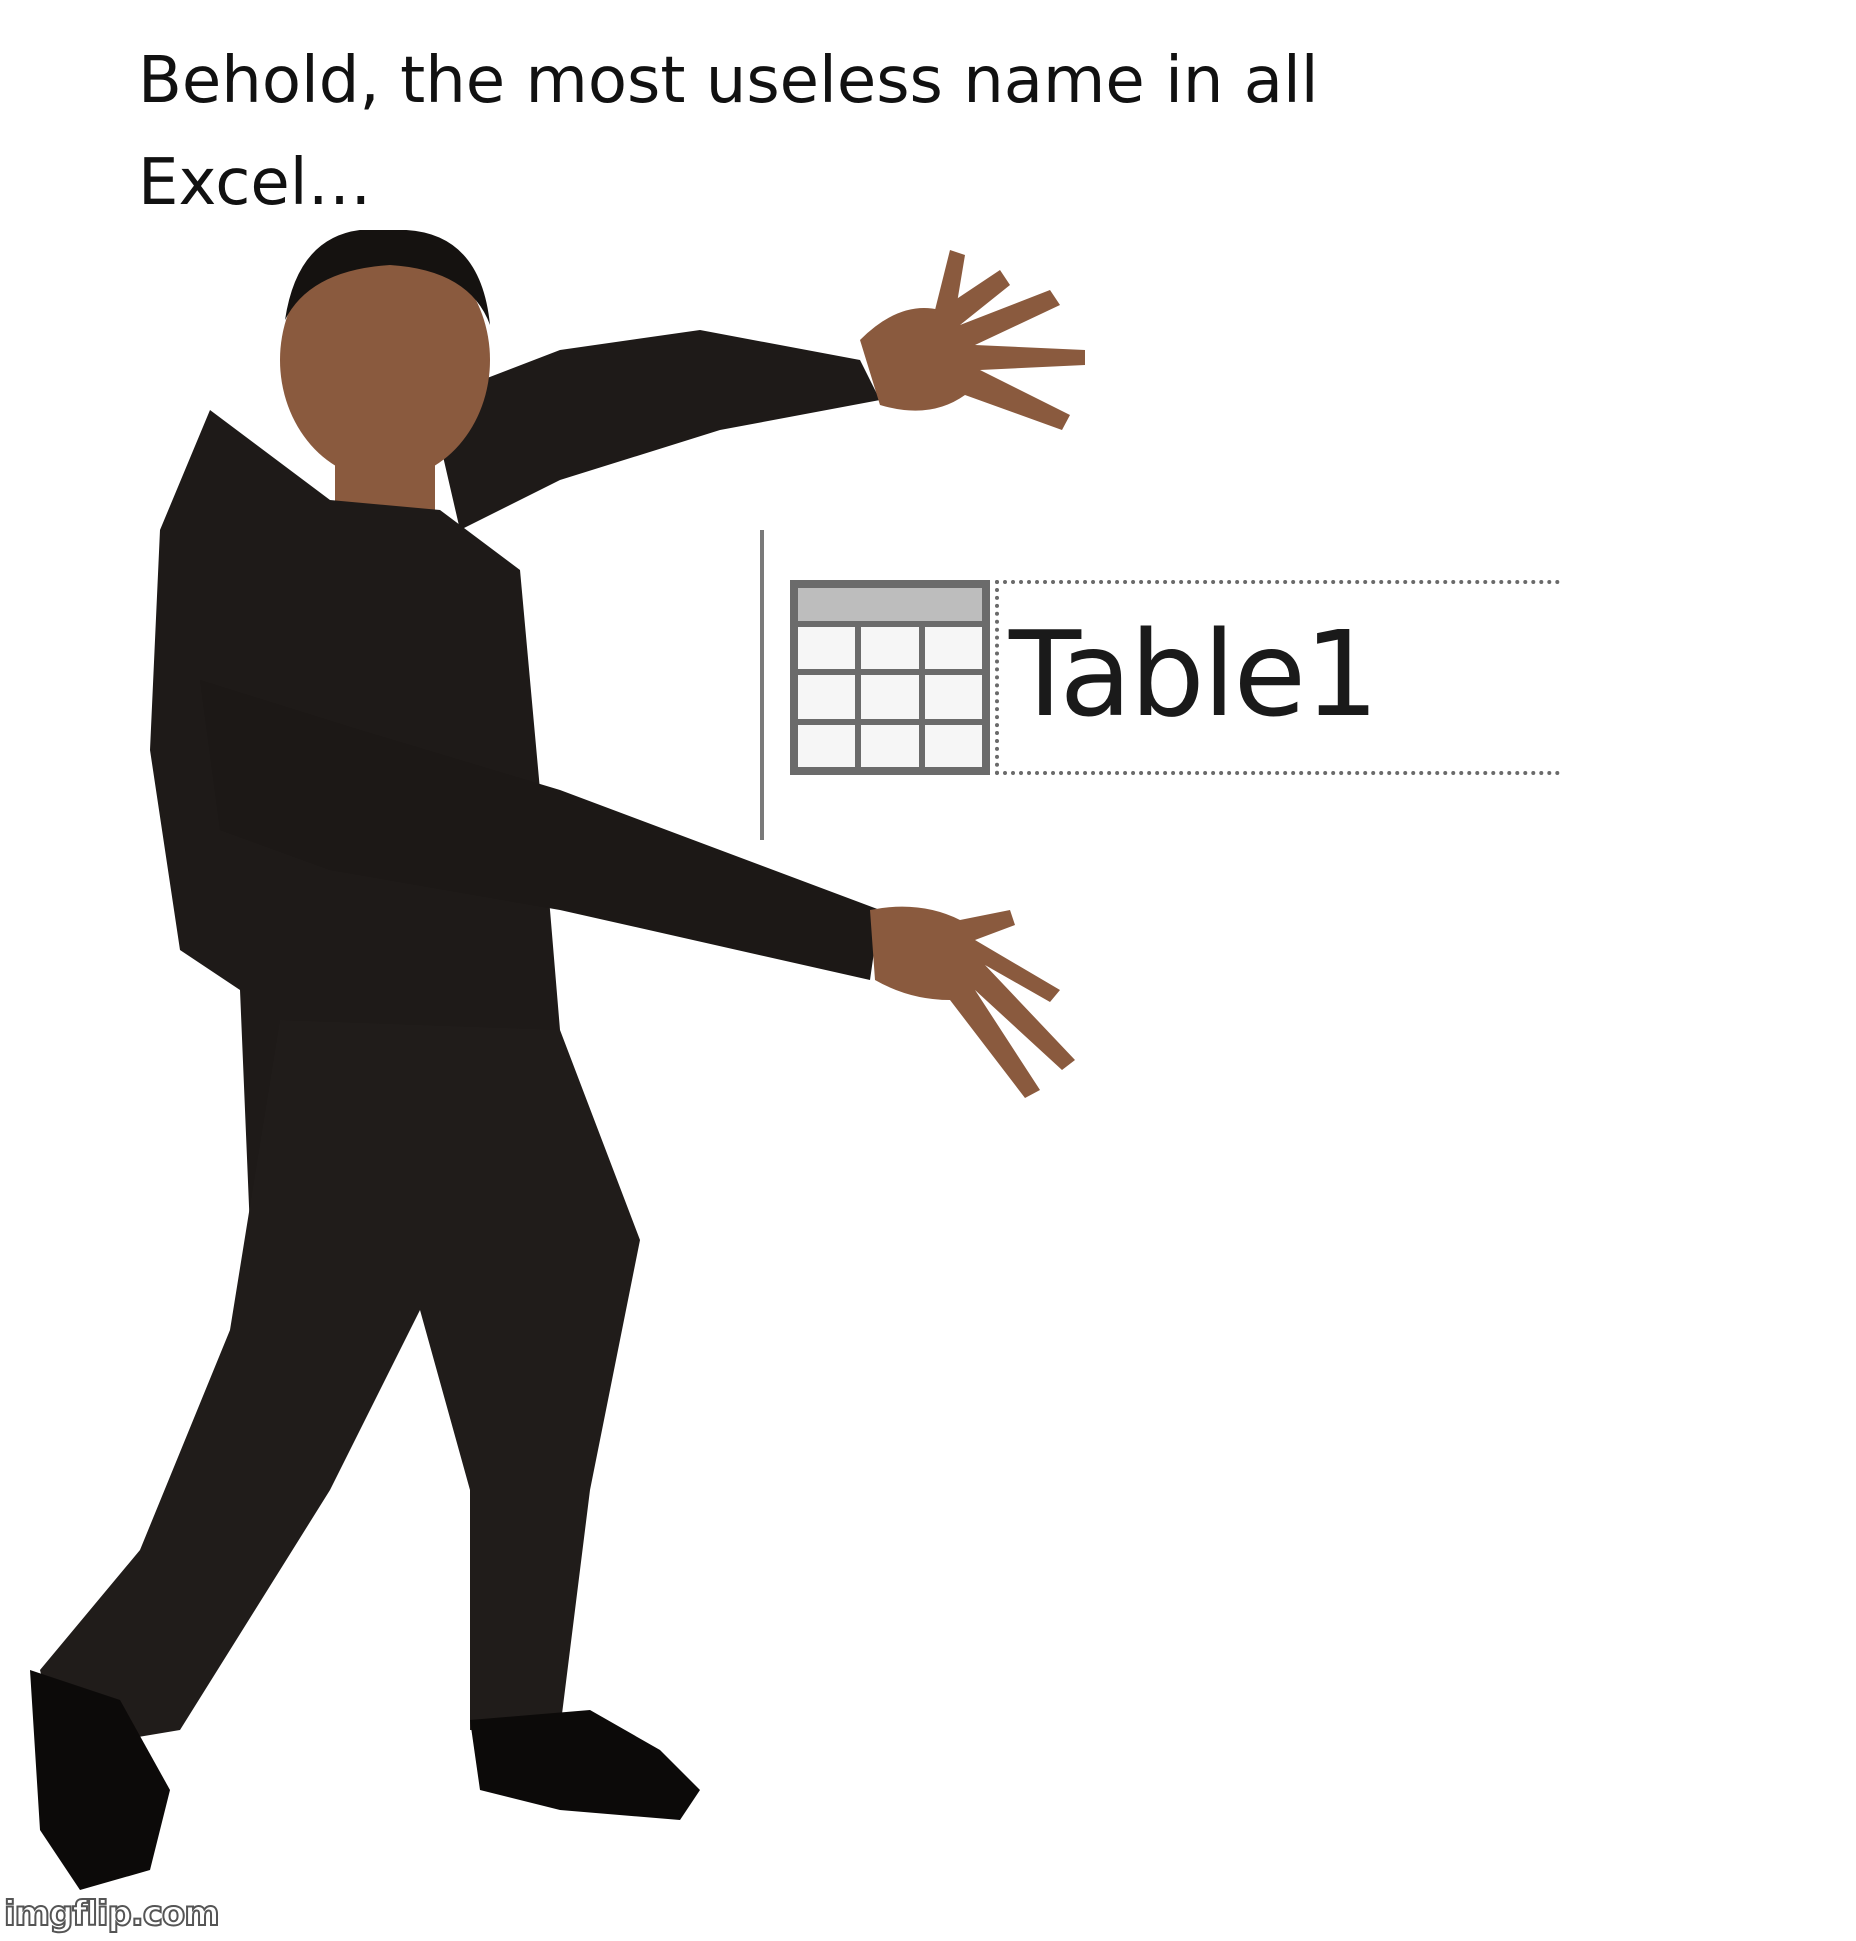  What do you see at coordinates (890, 677) in the screenshot?
I see `table-icon` at bounding box center [890, 677].